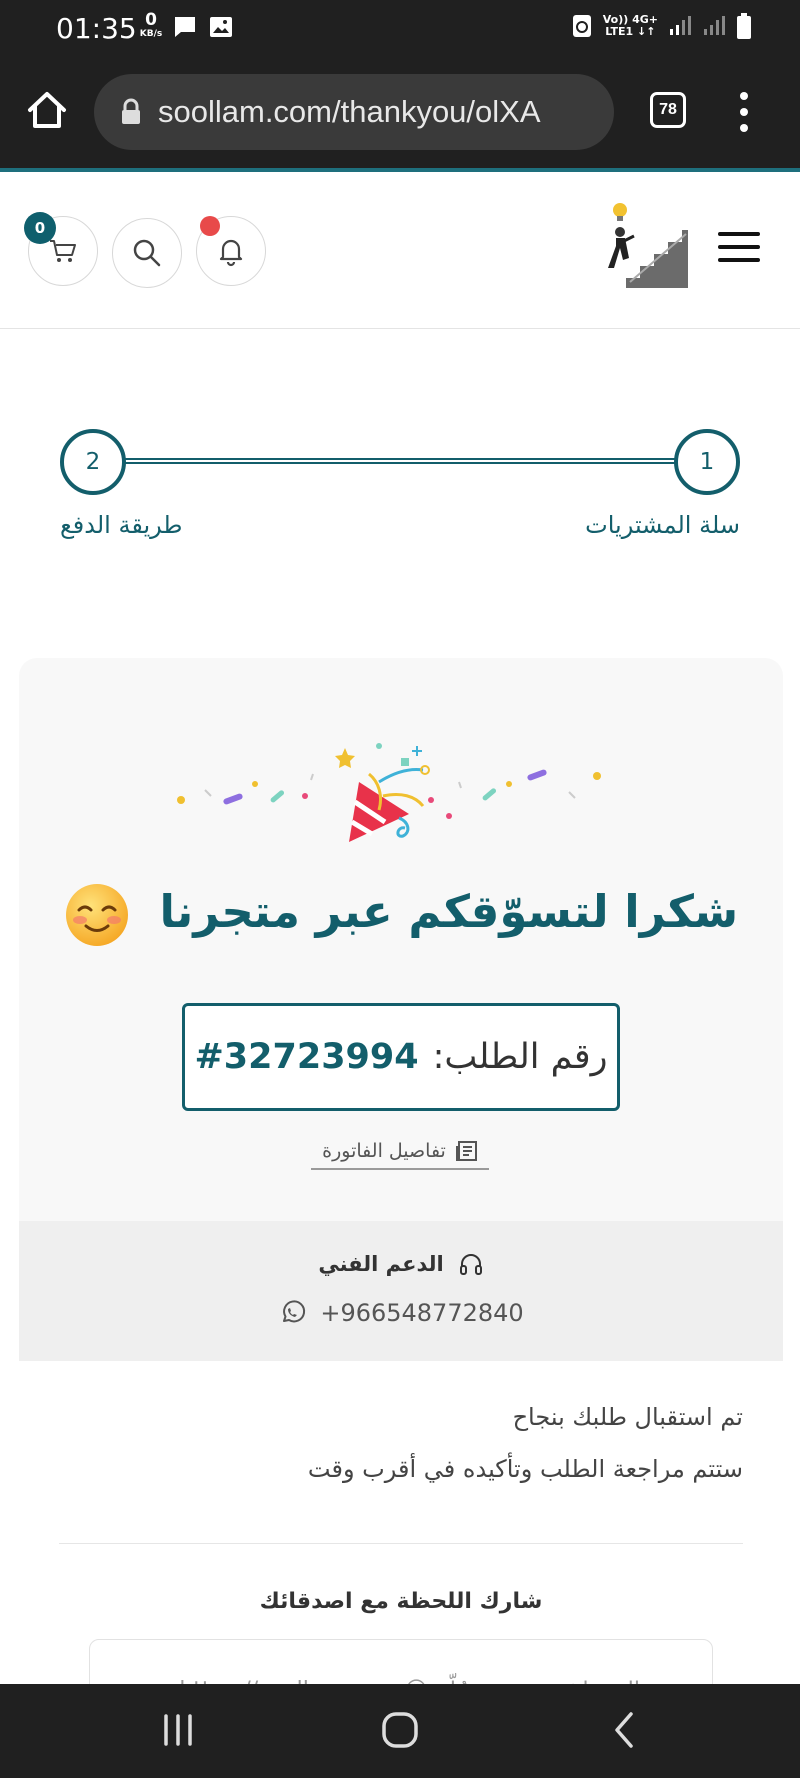 The height and width of the screenshot is (1778, 800). I want to click on network-speed-unit: KB/s, so click(151, 34).